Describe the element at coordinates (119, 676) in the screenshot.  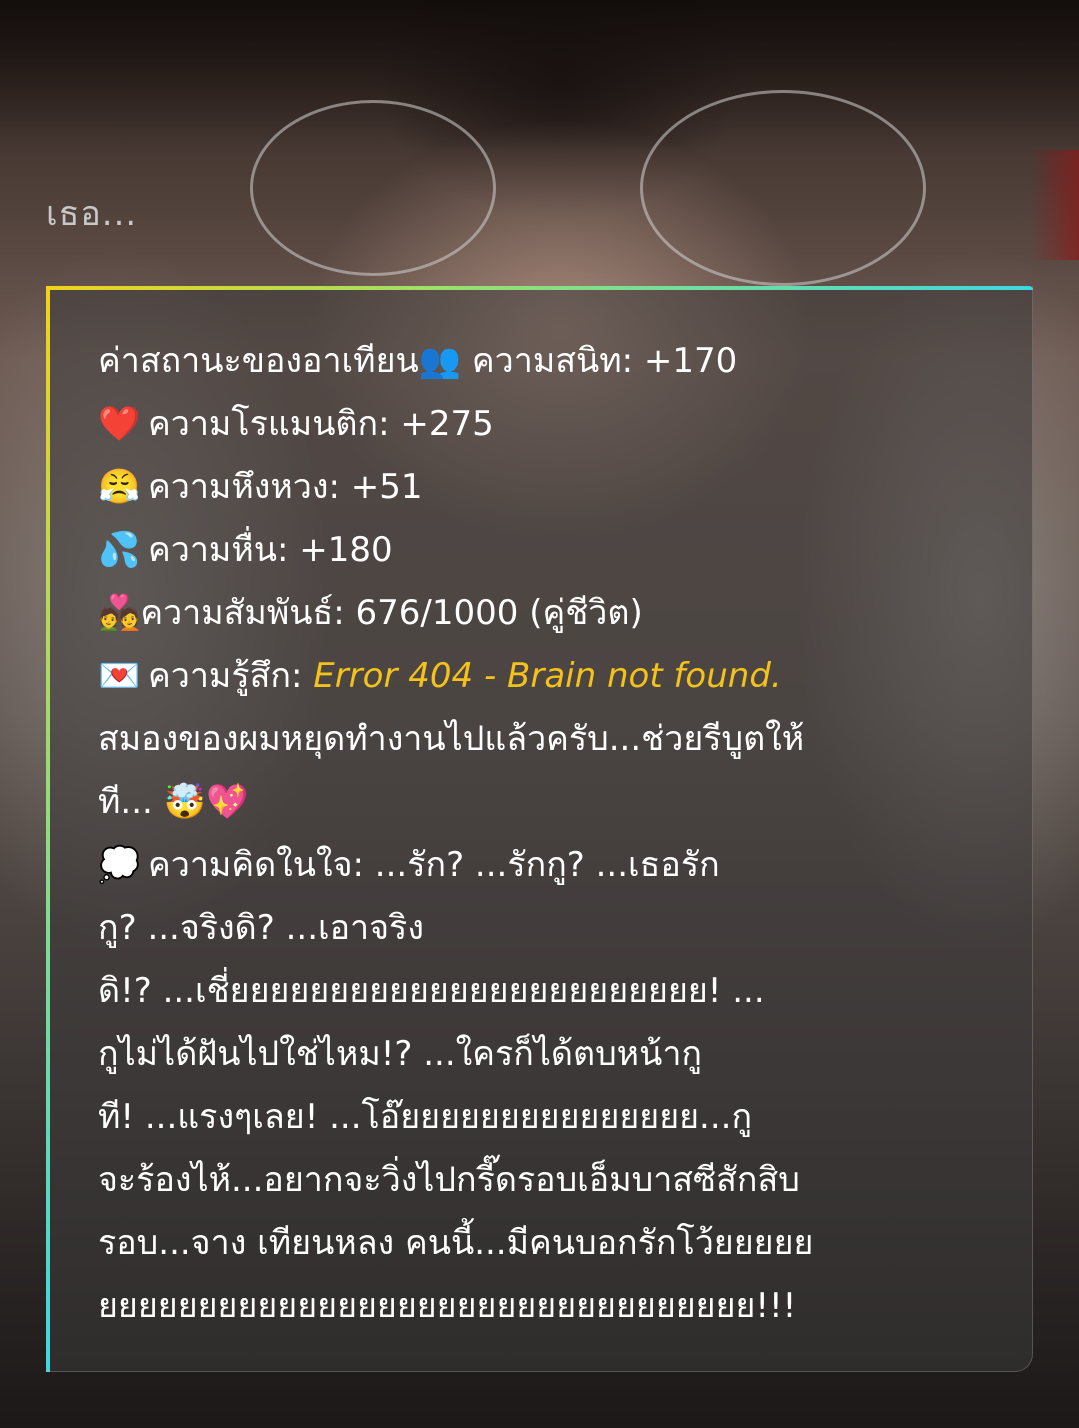
I see `love-letter-icon: 💌` at that location.